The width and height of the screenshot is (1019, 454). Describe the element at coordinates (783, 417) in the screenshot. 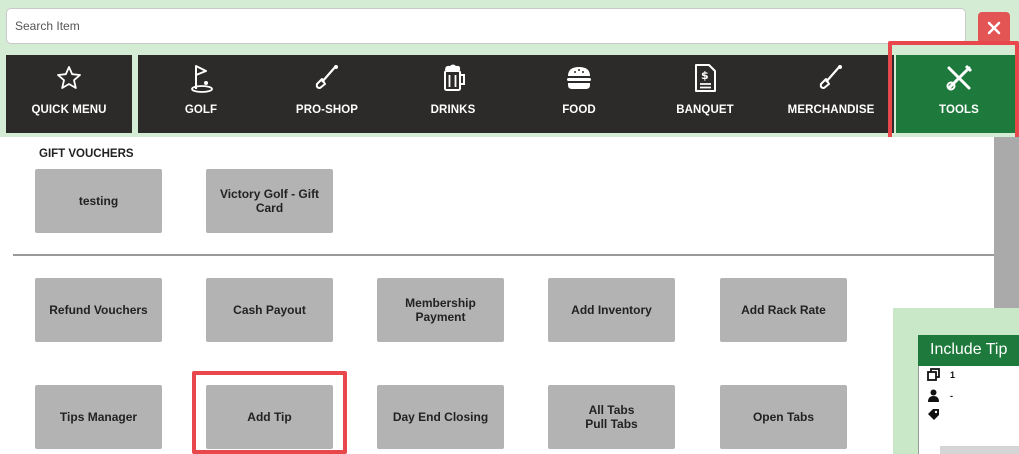

I see `open-tabs-button: Open Tabs` at that location.